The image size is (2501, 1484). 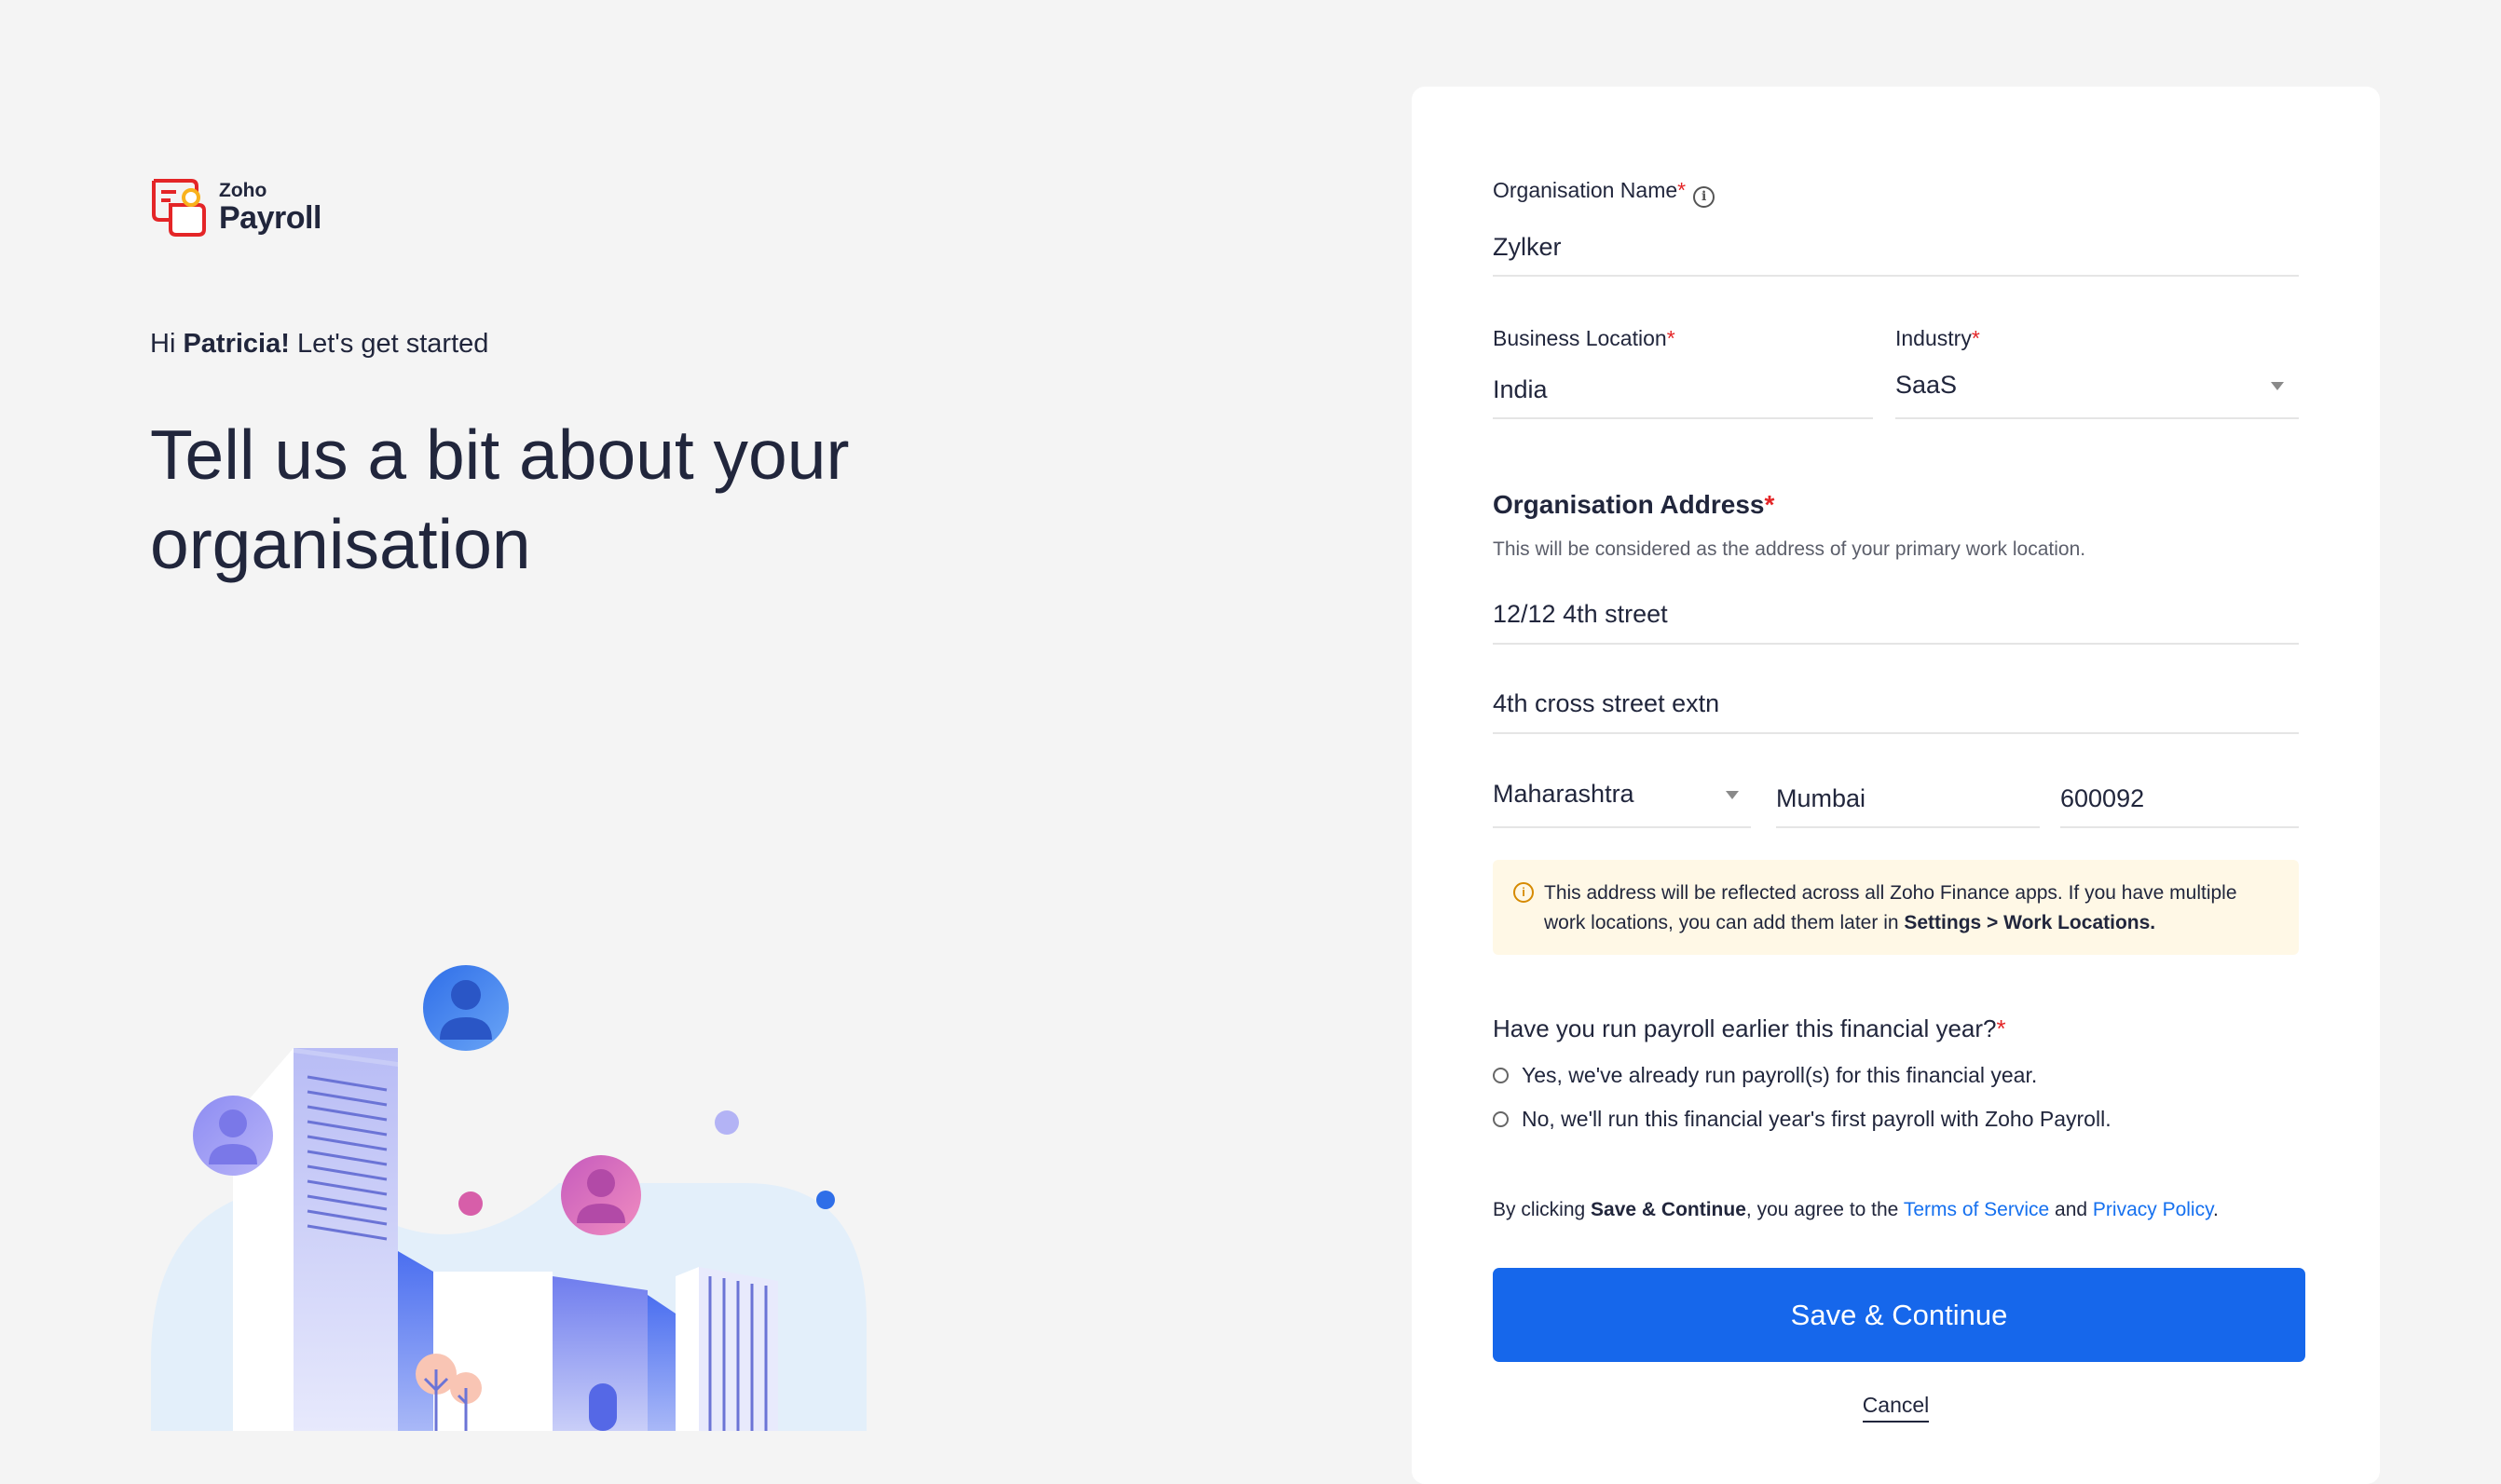 I want to click on info-warning-icon: i, so click(x=1523, y=893).